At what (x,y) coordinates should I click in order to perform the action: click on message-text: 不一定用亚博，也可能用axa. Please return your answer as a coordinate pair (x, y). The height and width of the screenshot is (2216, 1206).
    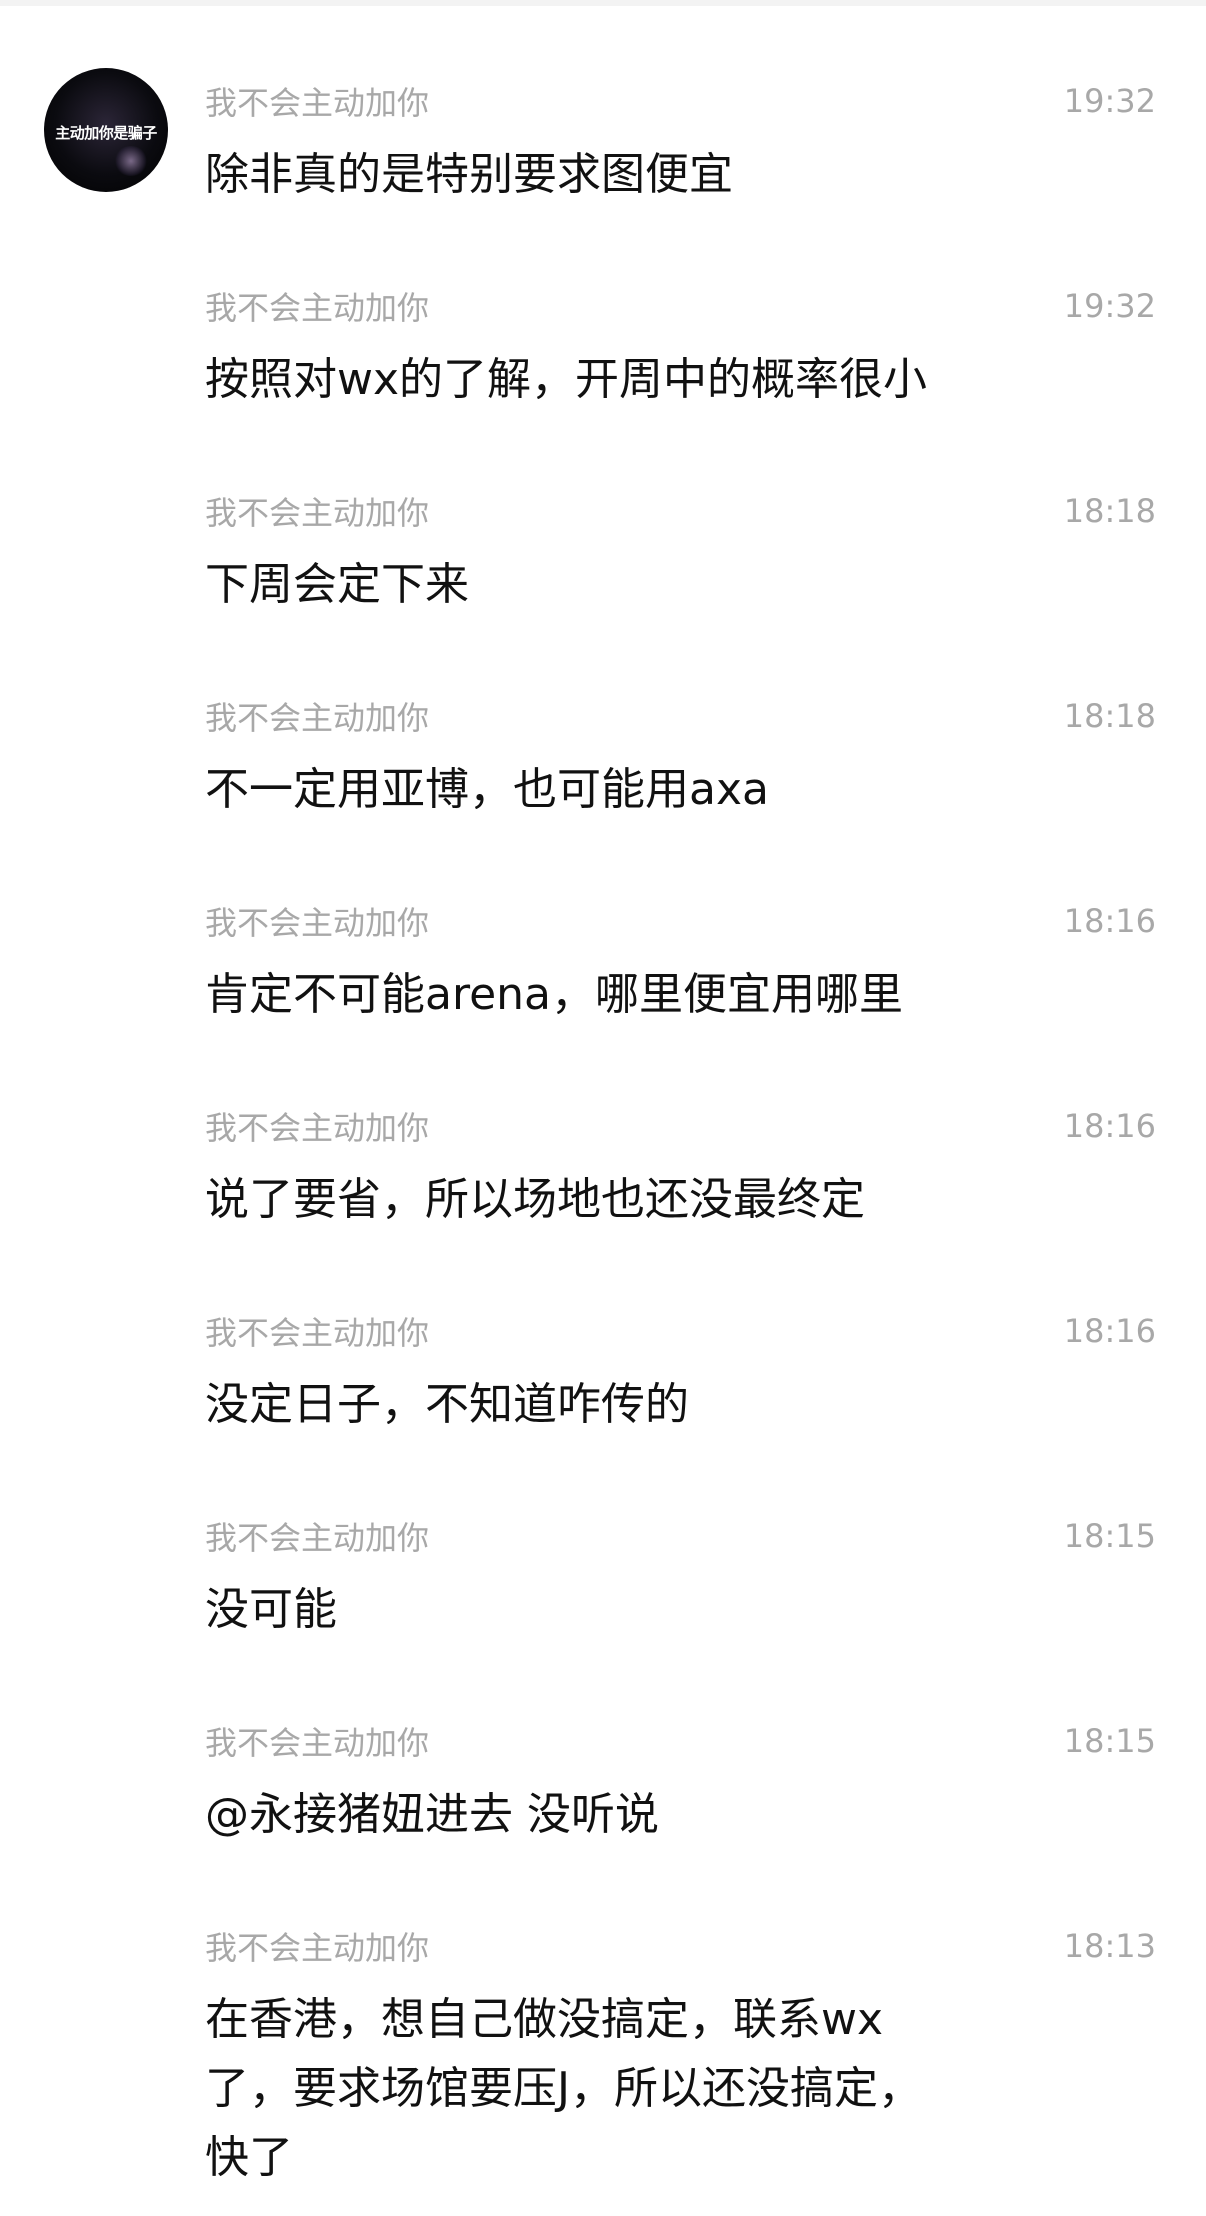
    Looking at the image, I should click on (487, 789).